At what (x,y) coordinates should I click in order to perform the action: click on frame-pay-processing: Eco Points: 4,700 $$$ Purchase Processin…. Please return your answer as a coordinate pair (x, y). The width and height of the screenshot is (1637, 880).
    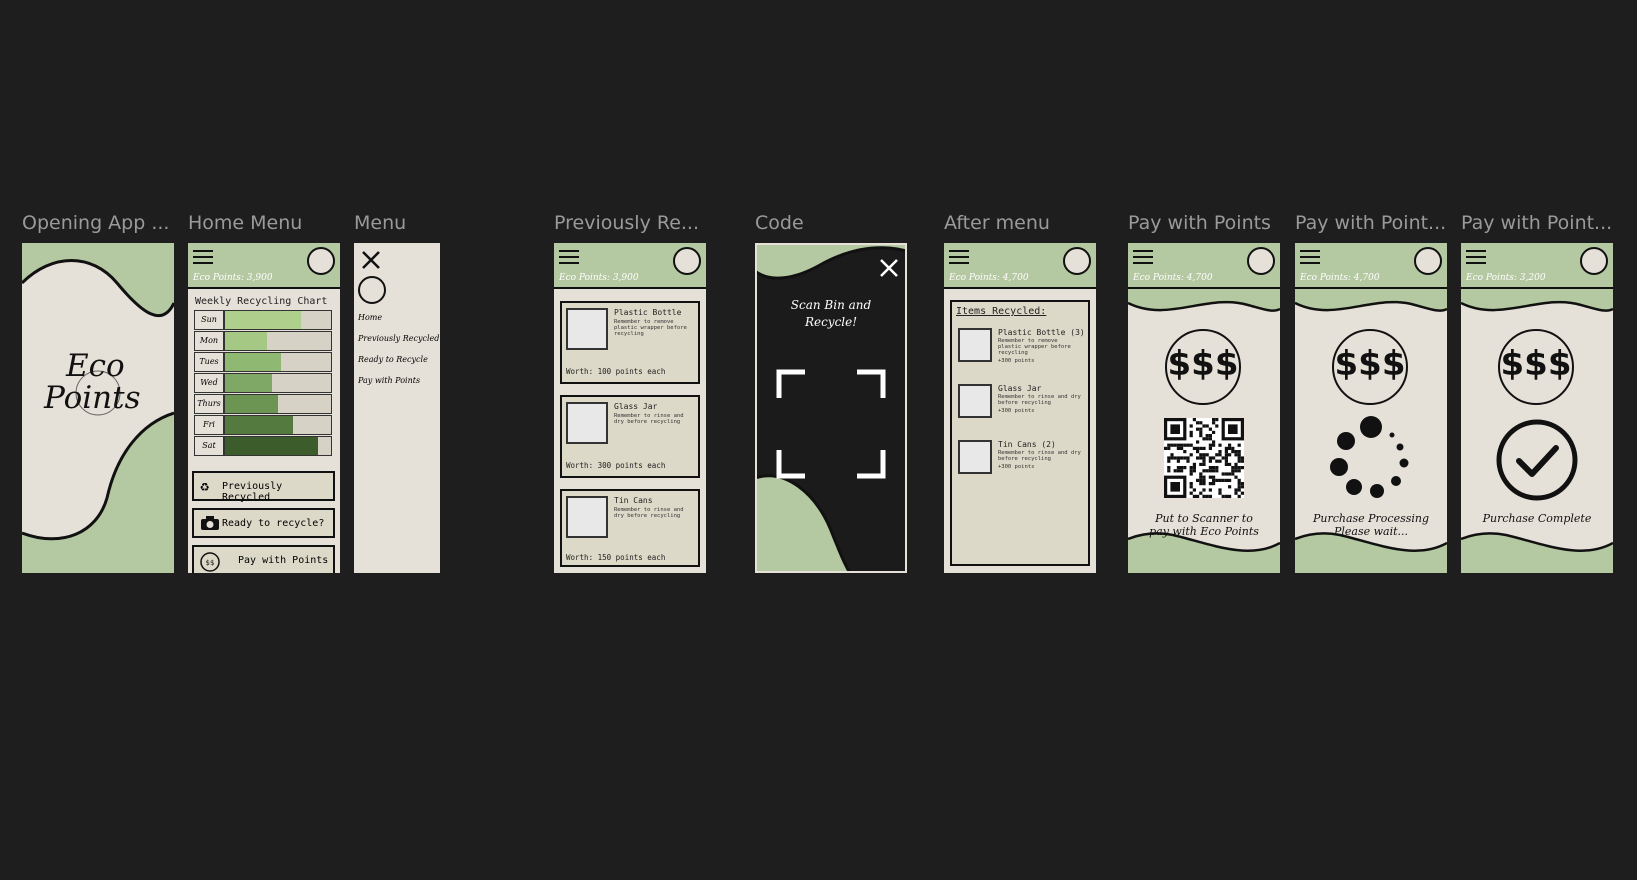
    Looking at the image, I should click on (1371, 408).